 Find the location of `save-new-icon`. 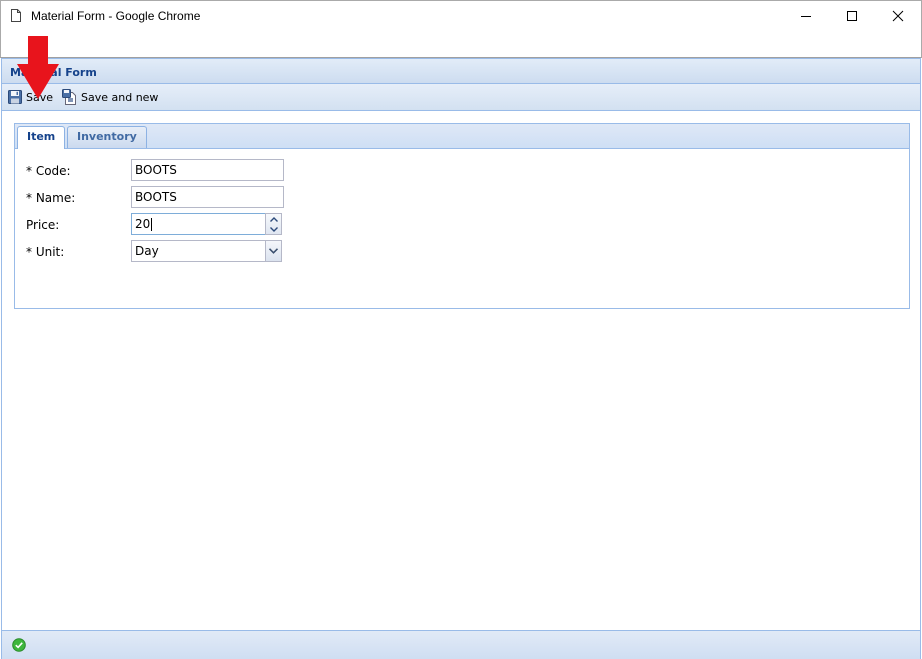

save-new-icon is located at coordinates (69, 97).